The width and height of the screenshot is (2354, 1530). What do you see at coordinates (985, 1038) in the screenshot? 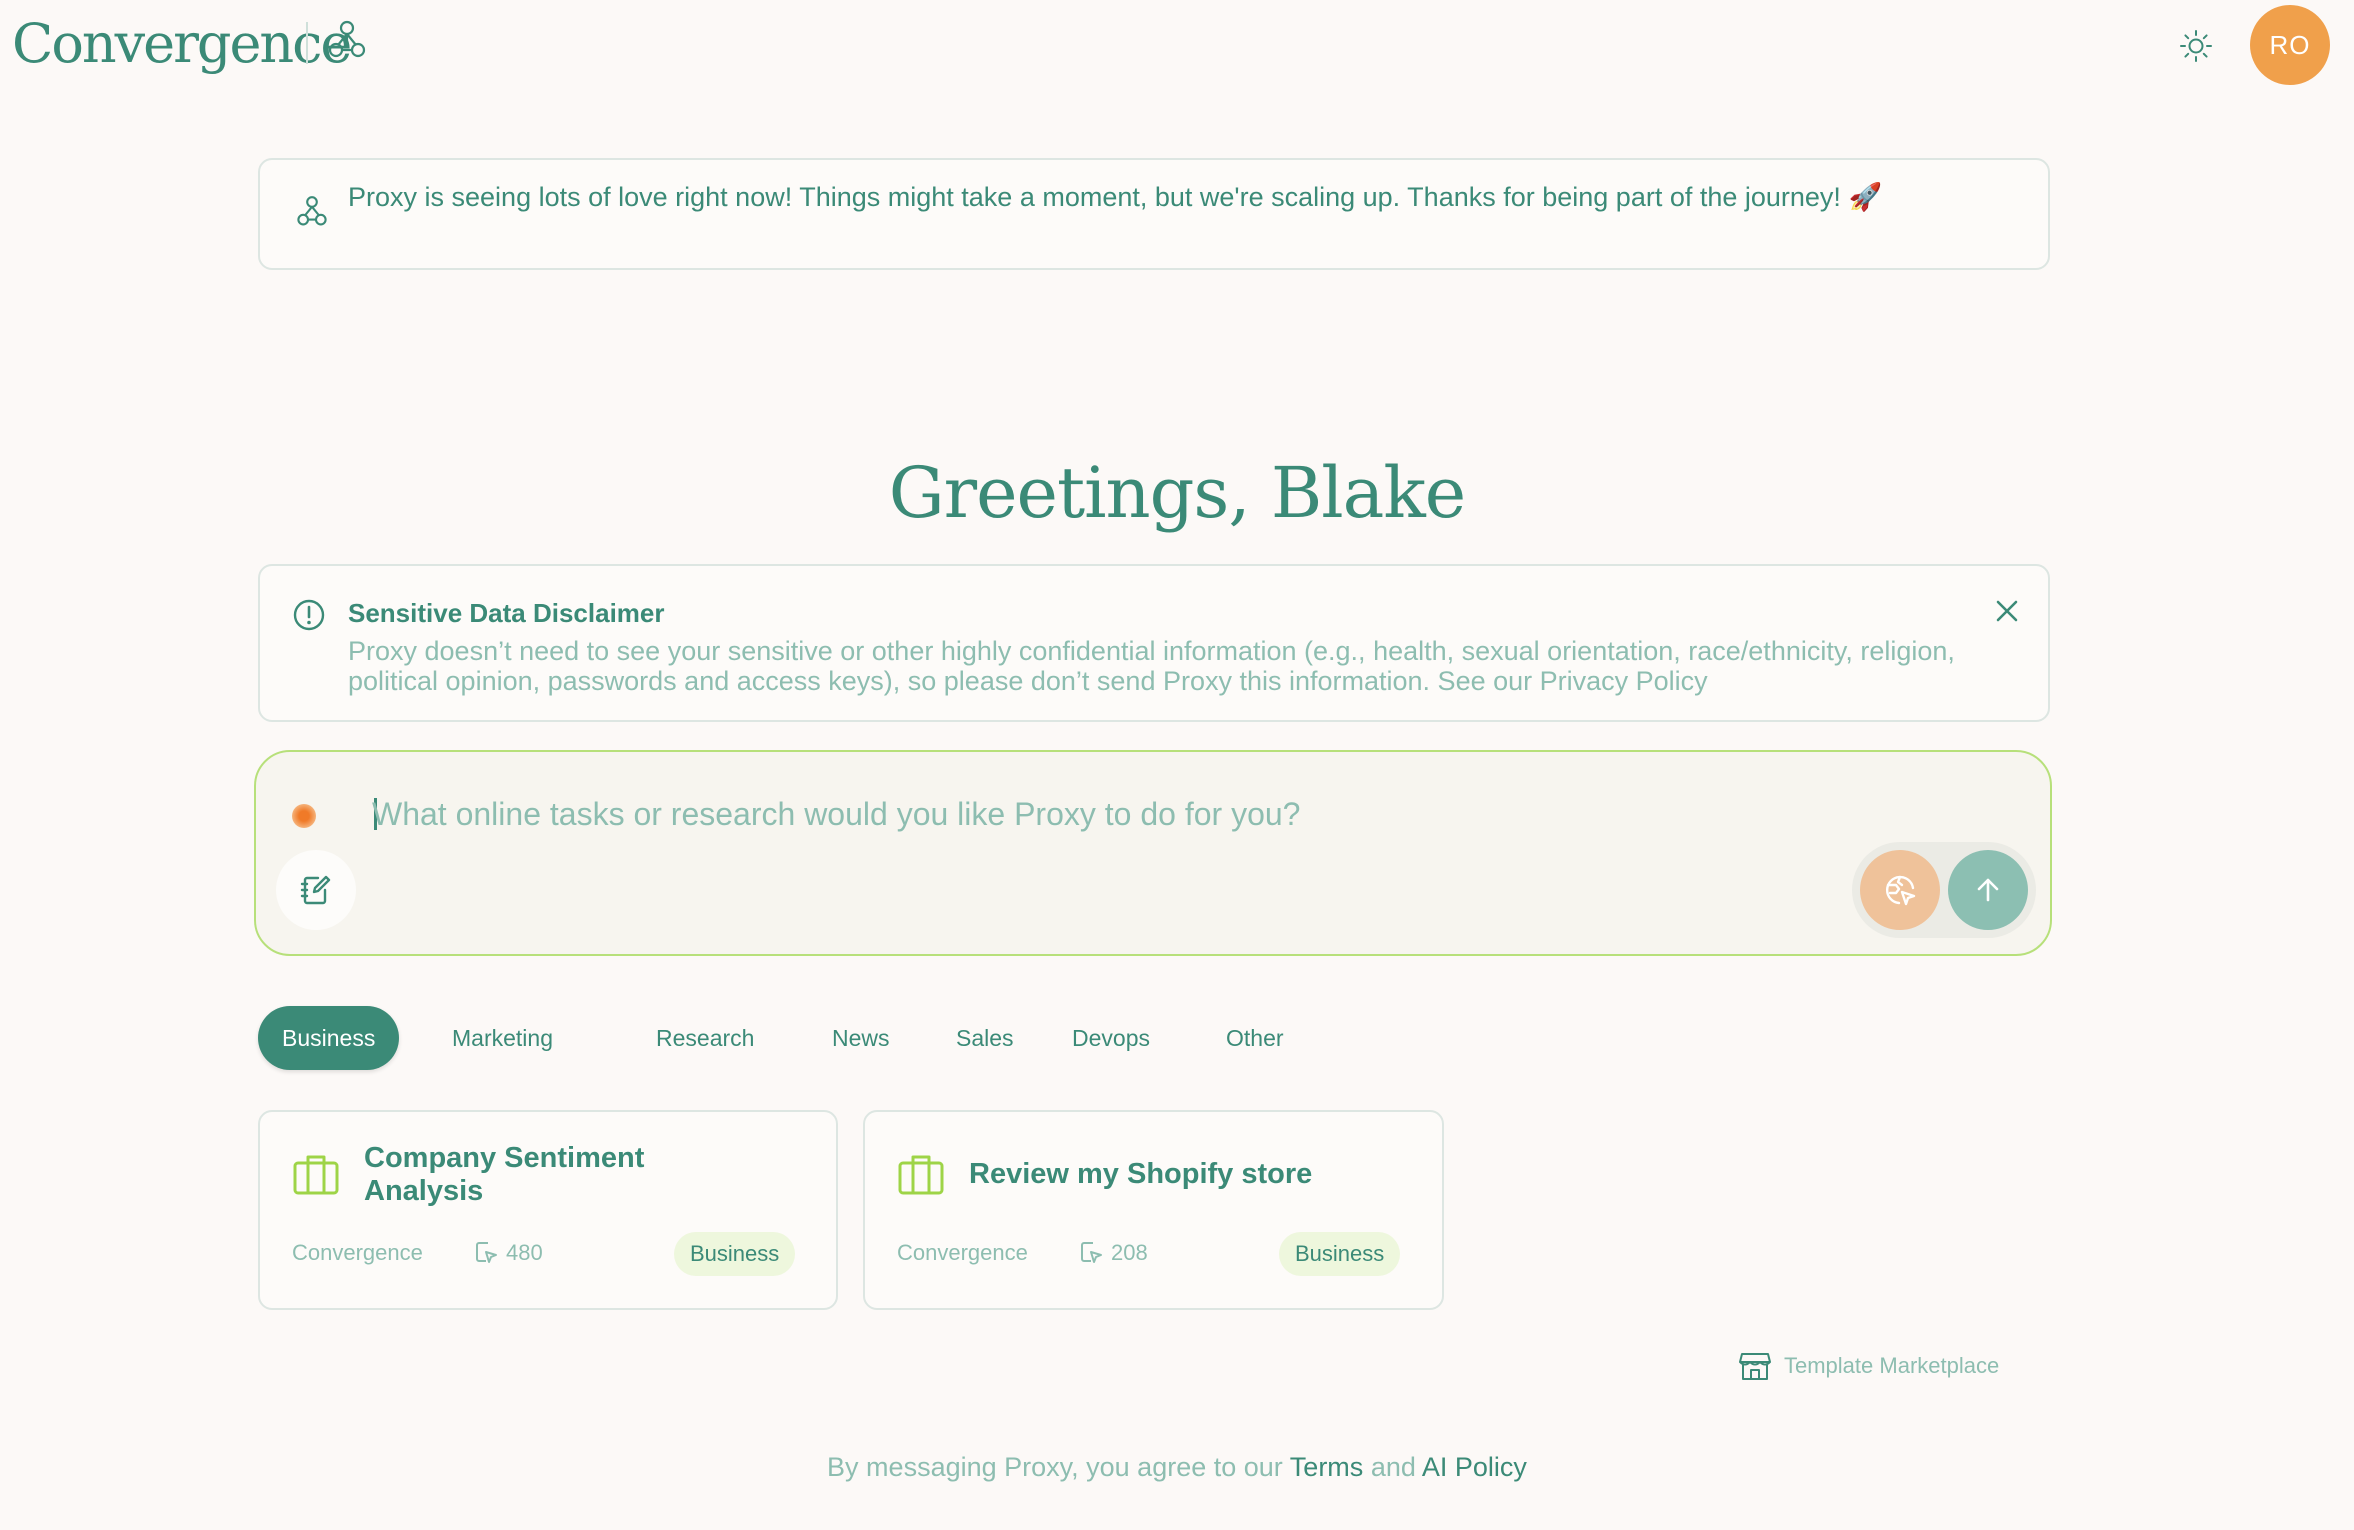
I see `tab-sales: Sales` at bounding box center [985, 1038].